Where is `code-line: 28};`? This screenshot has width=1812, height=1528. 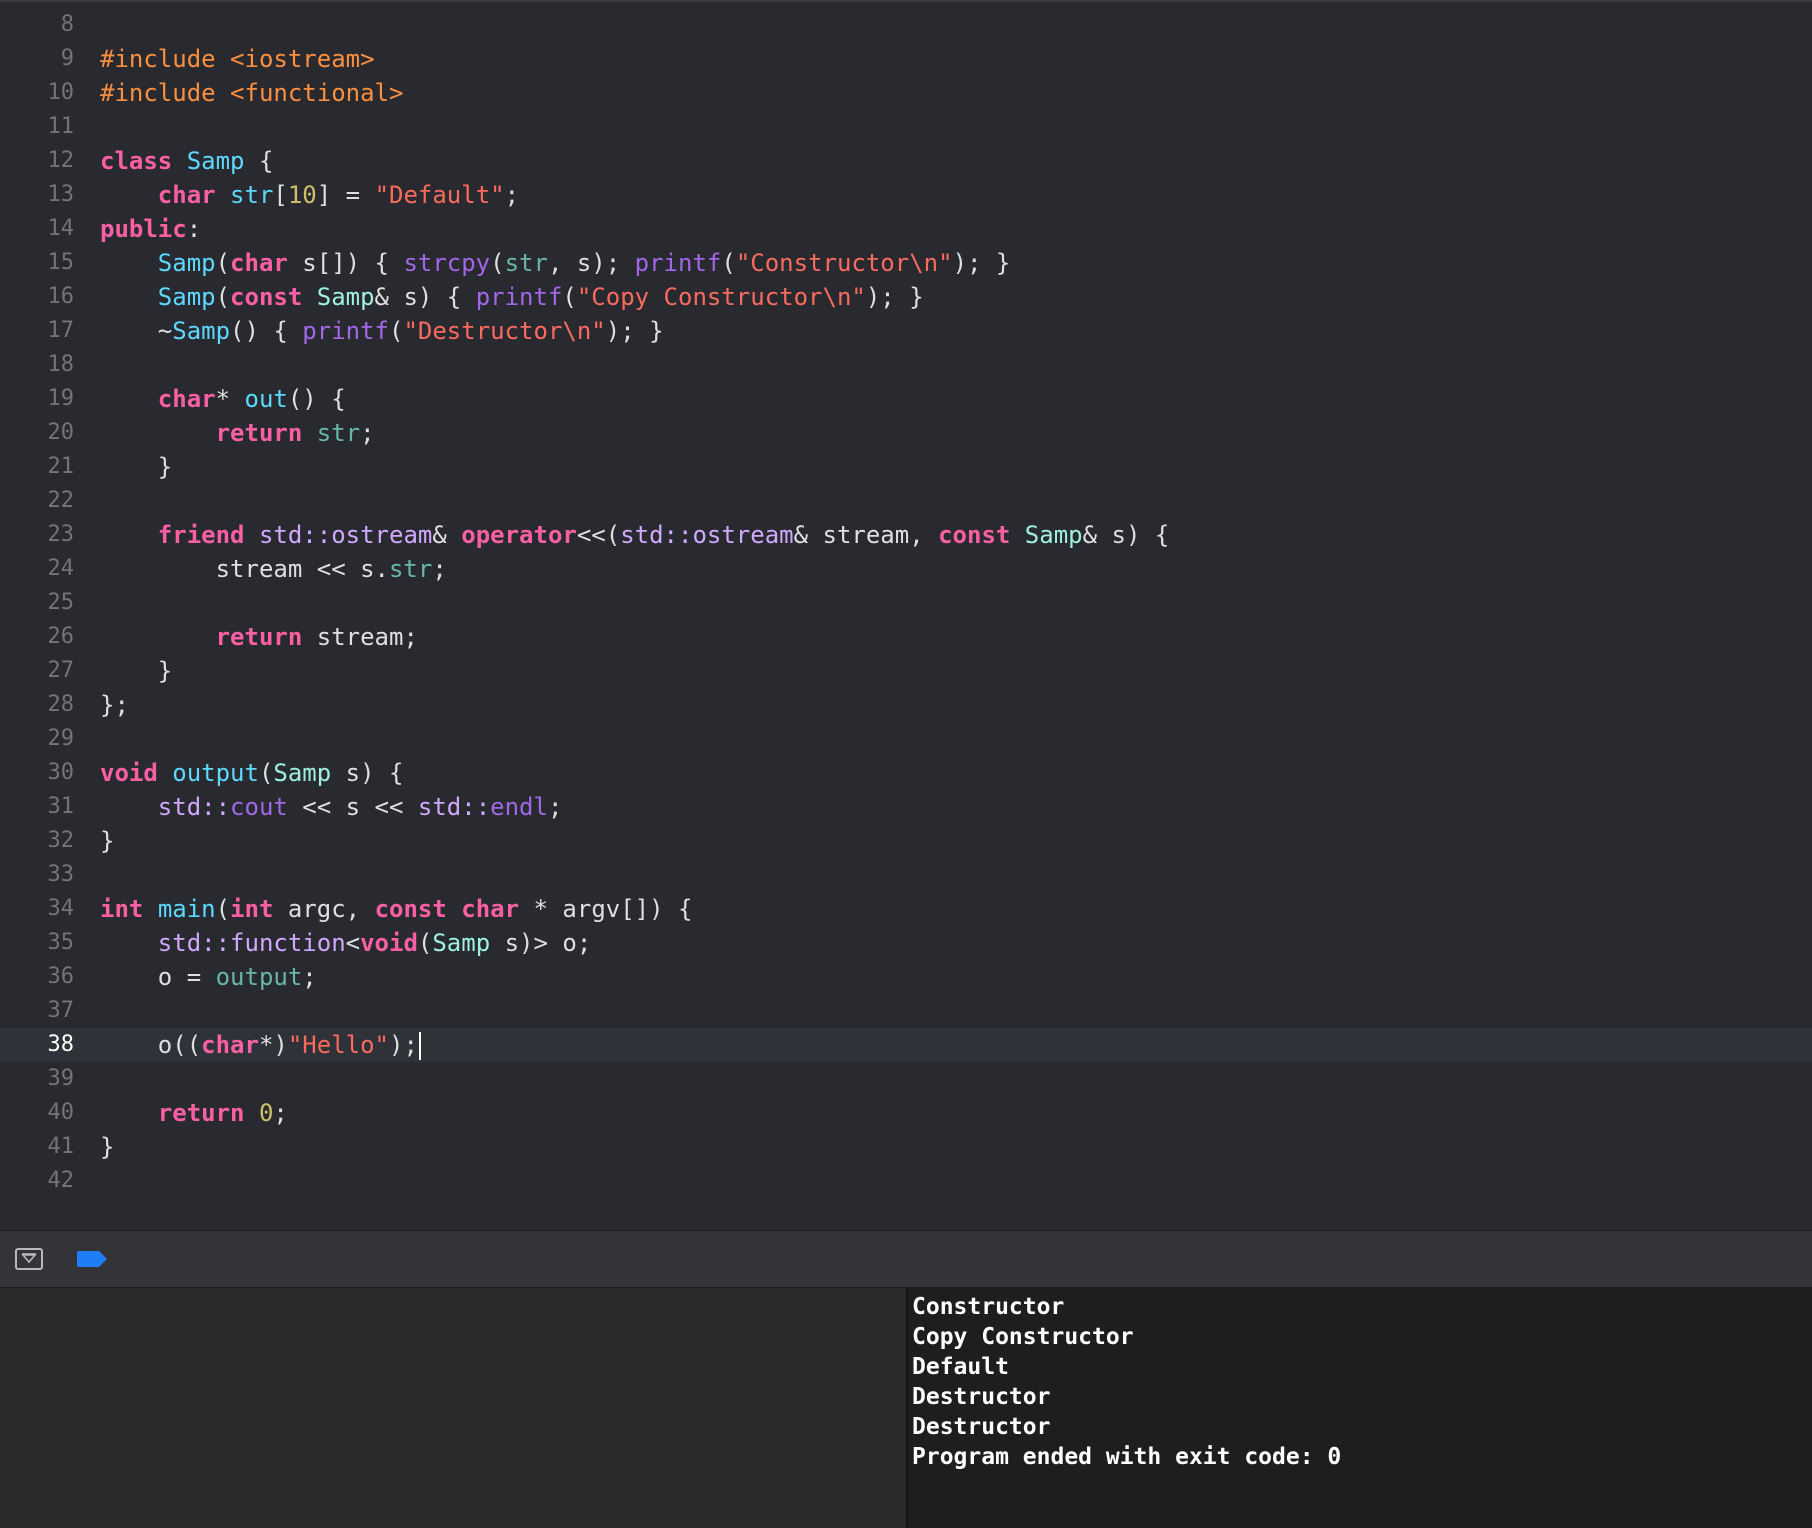
code-line: 28}; is located at coordinates (906, 705).